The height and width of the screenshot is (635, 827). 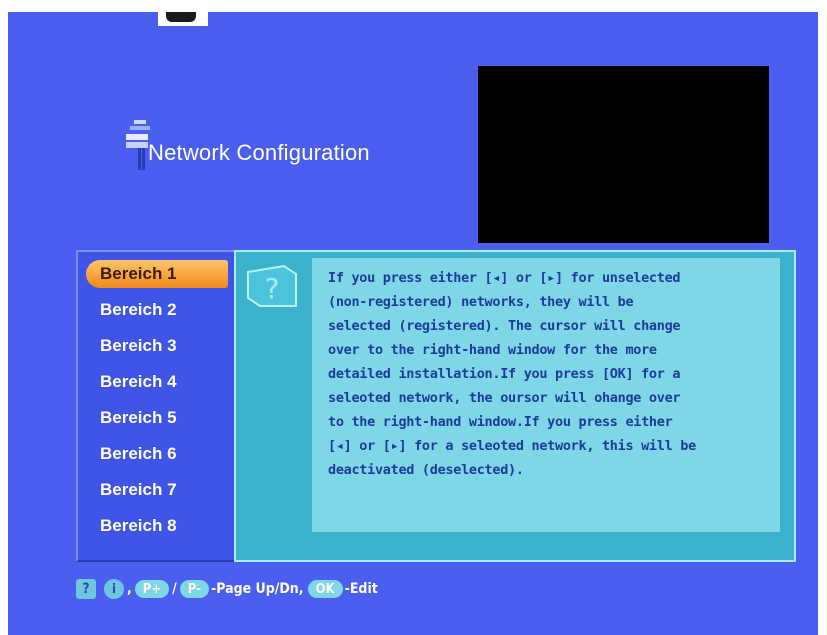 I want to click on page-up-down-label: -Page Up/Dn,, so click(x=257, y=589).